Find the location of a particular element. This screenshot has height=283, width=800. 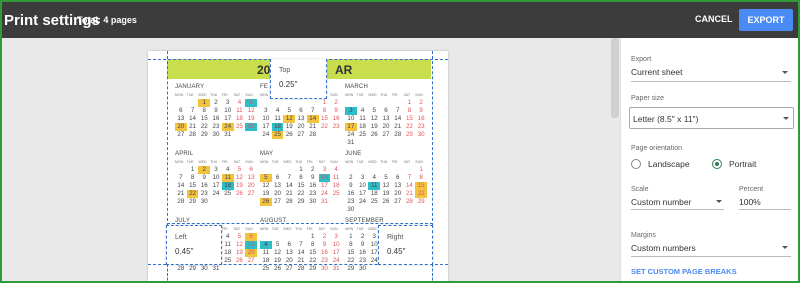

margin-guide-bottom is located at coordinates (300, 223).